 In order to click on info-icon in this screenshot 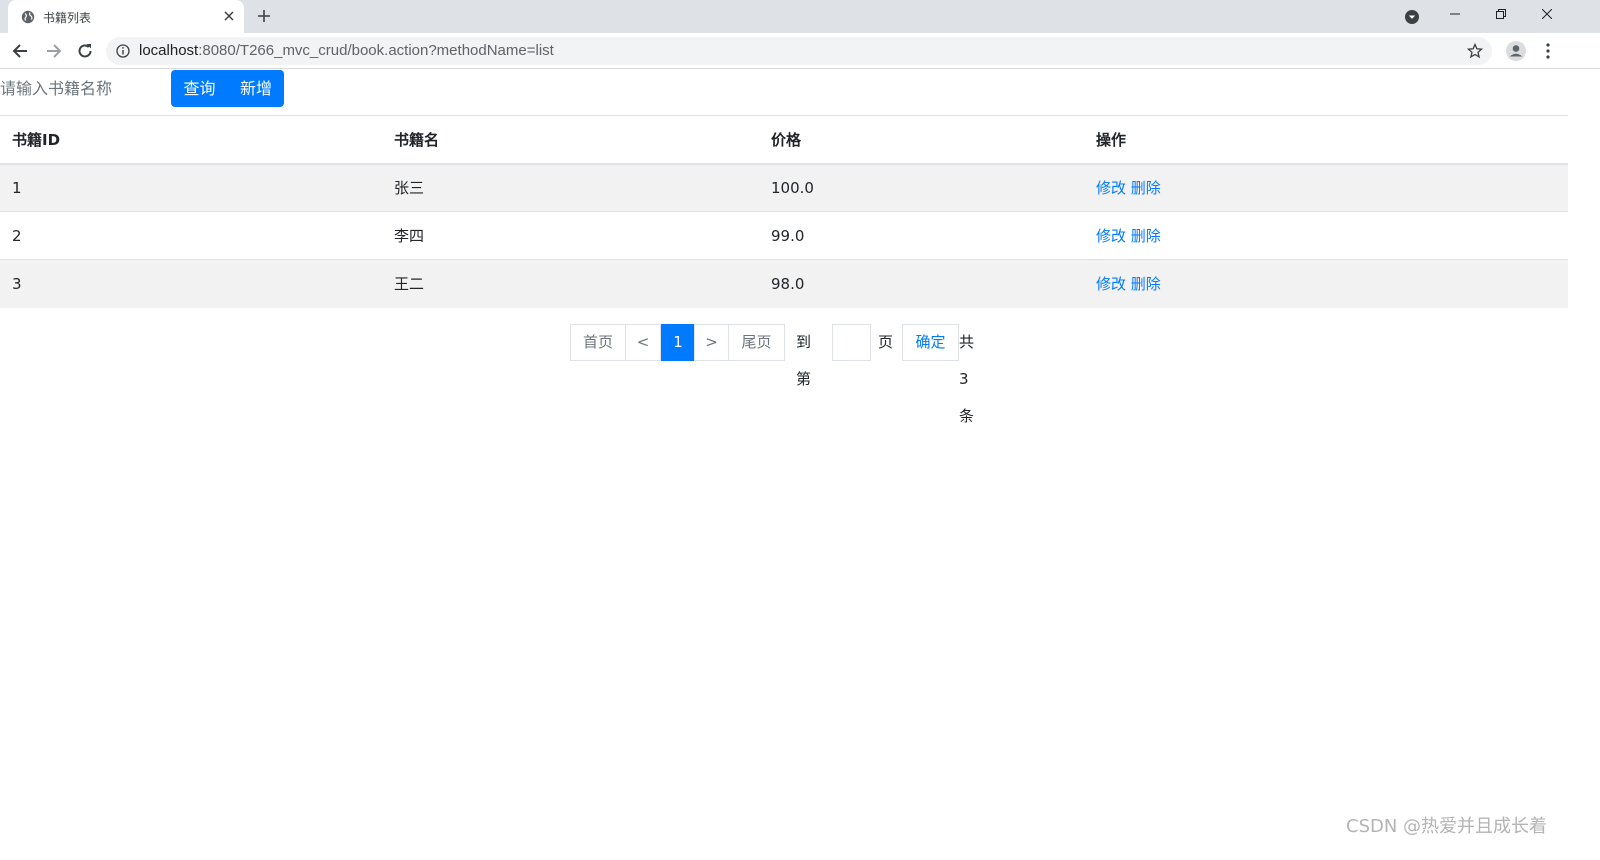, I will do `click(123, 51)`.